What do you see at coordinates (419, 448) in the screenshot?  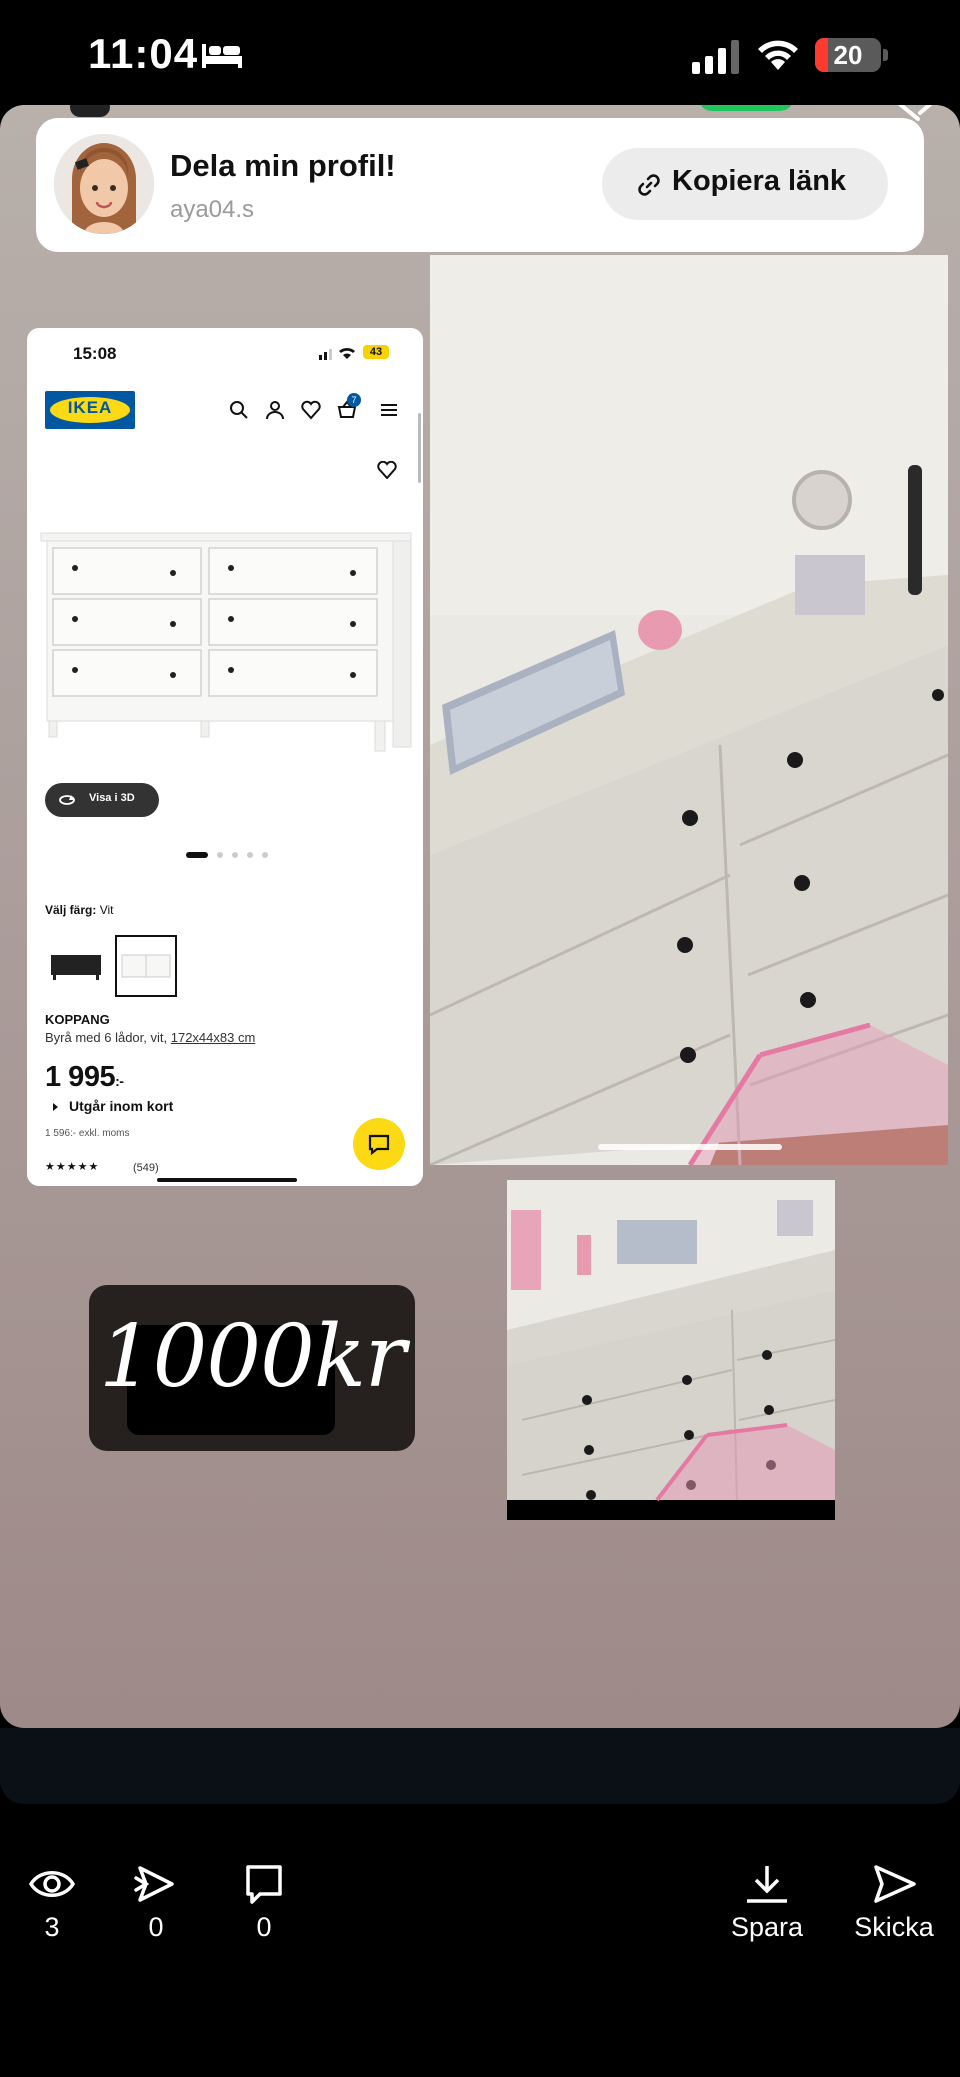 I see `ikea-scrollbar` at bounding box center [419, 448].